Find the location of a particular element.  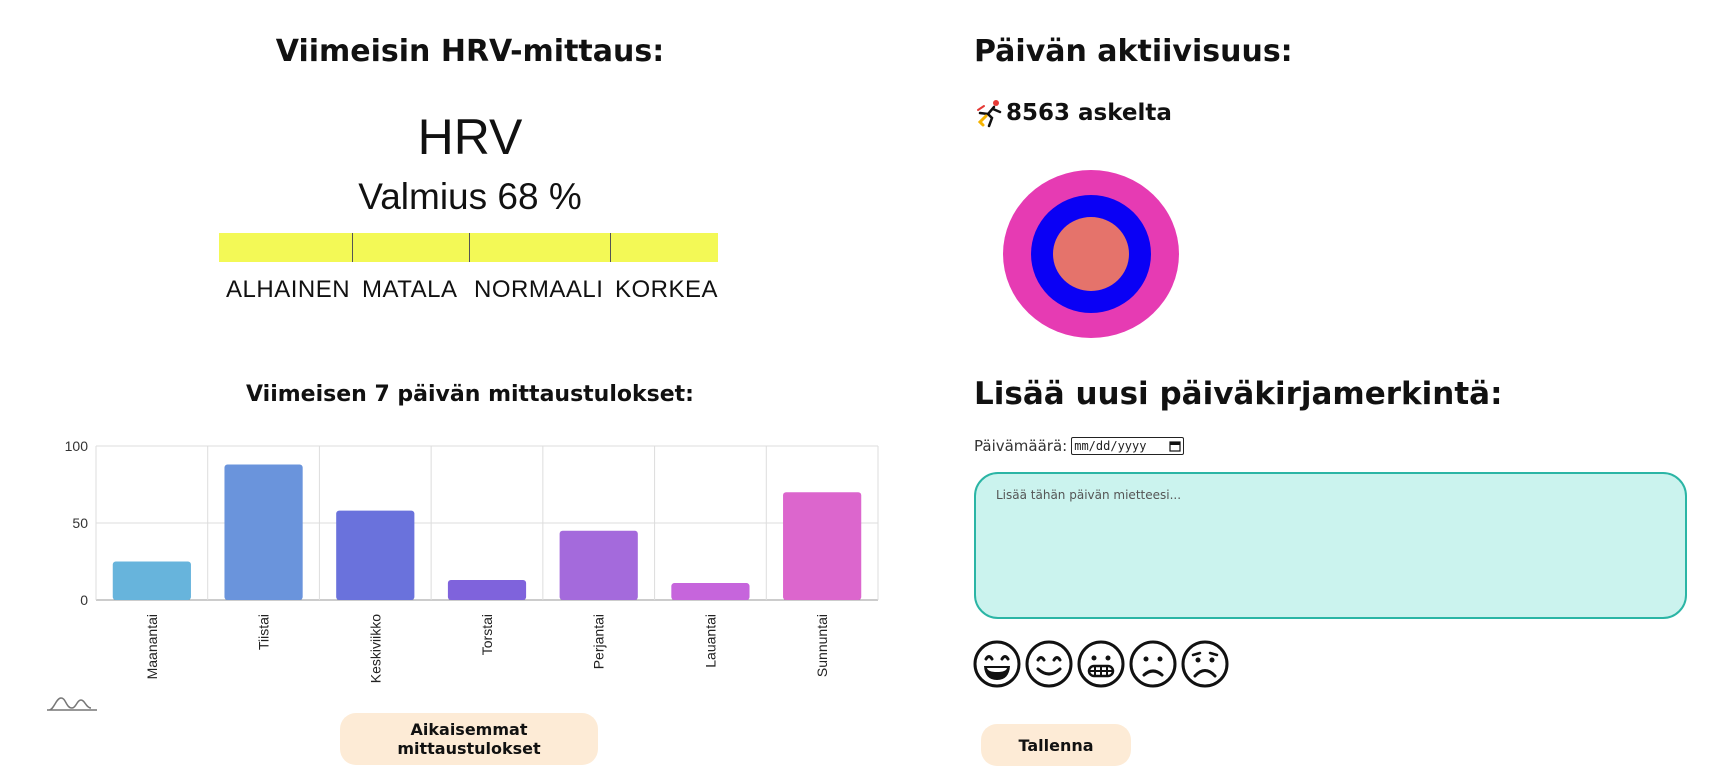

date-label: Päivämäärä: is located at coordinates (1021, 446).